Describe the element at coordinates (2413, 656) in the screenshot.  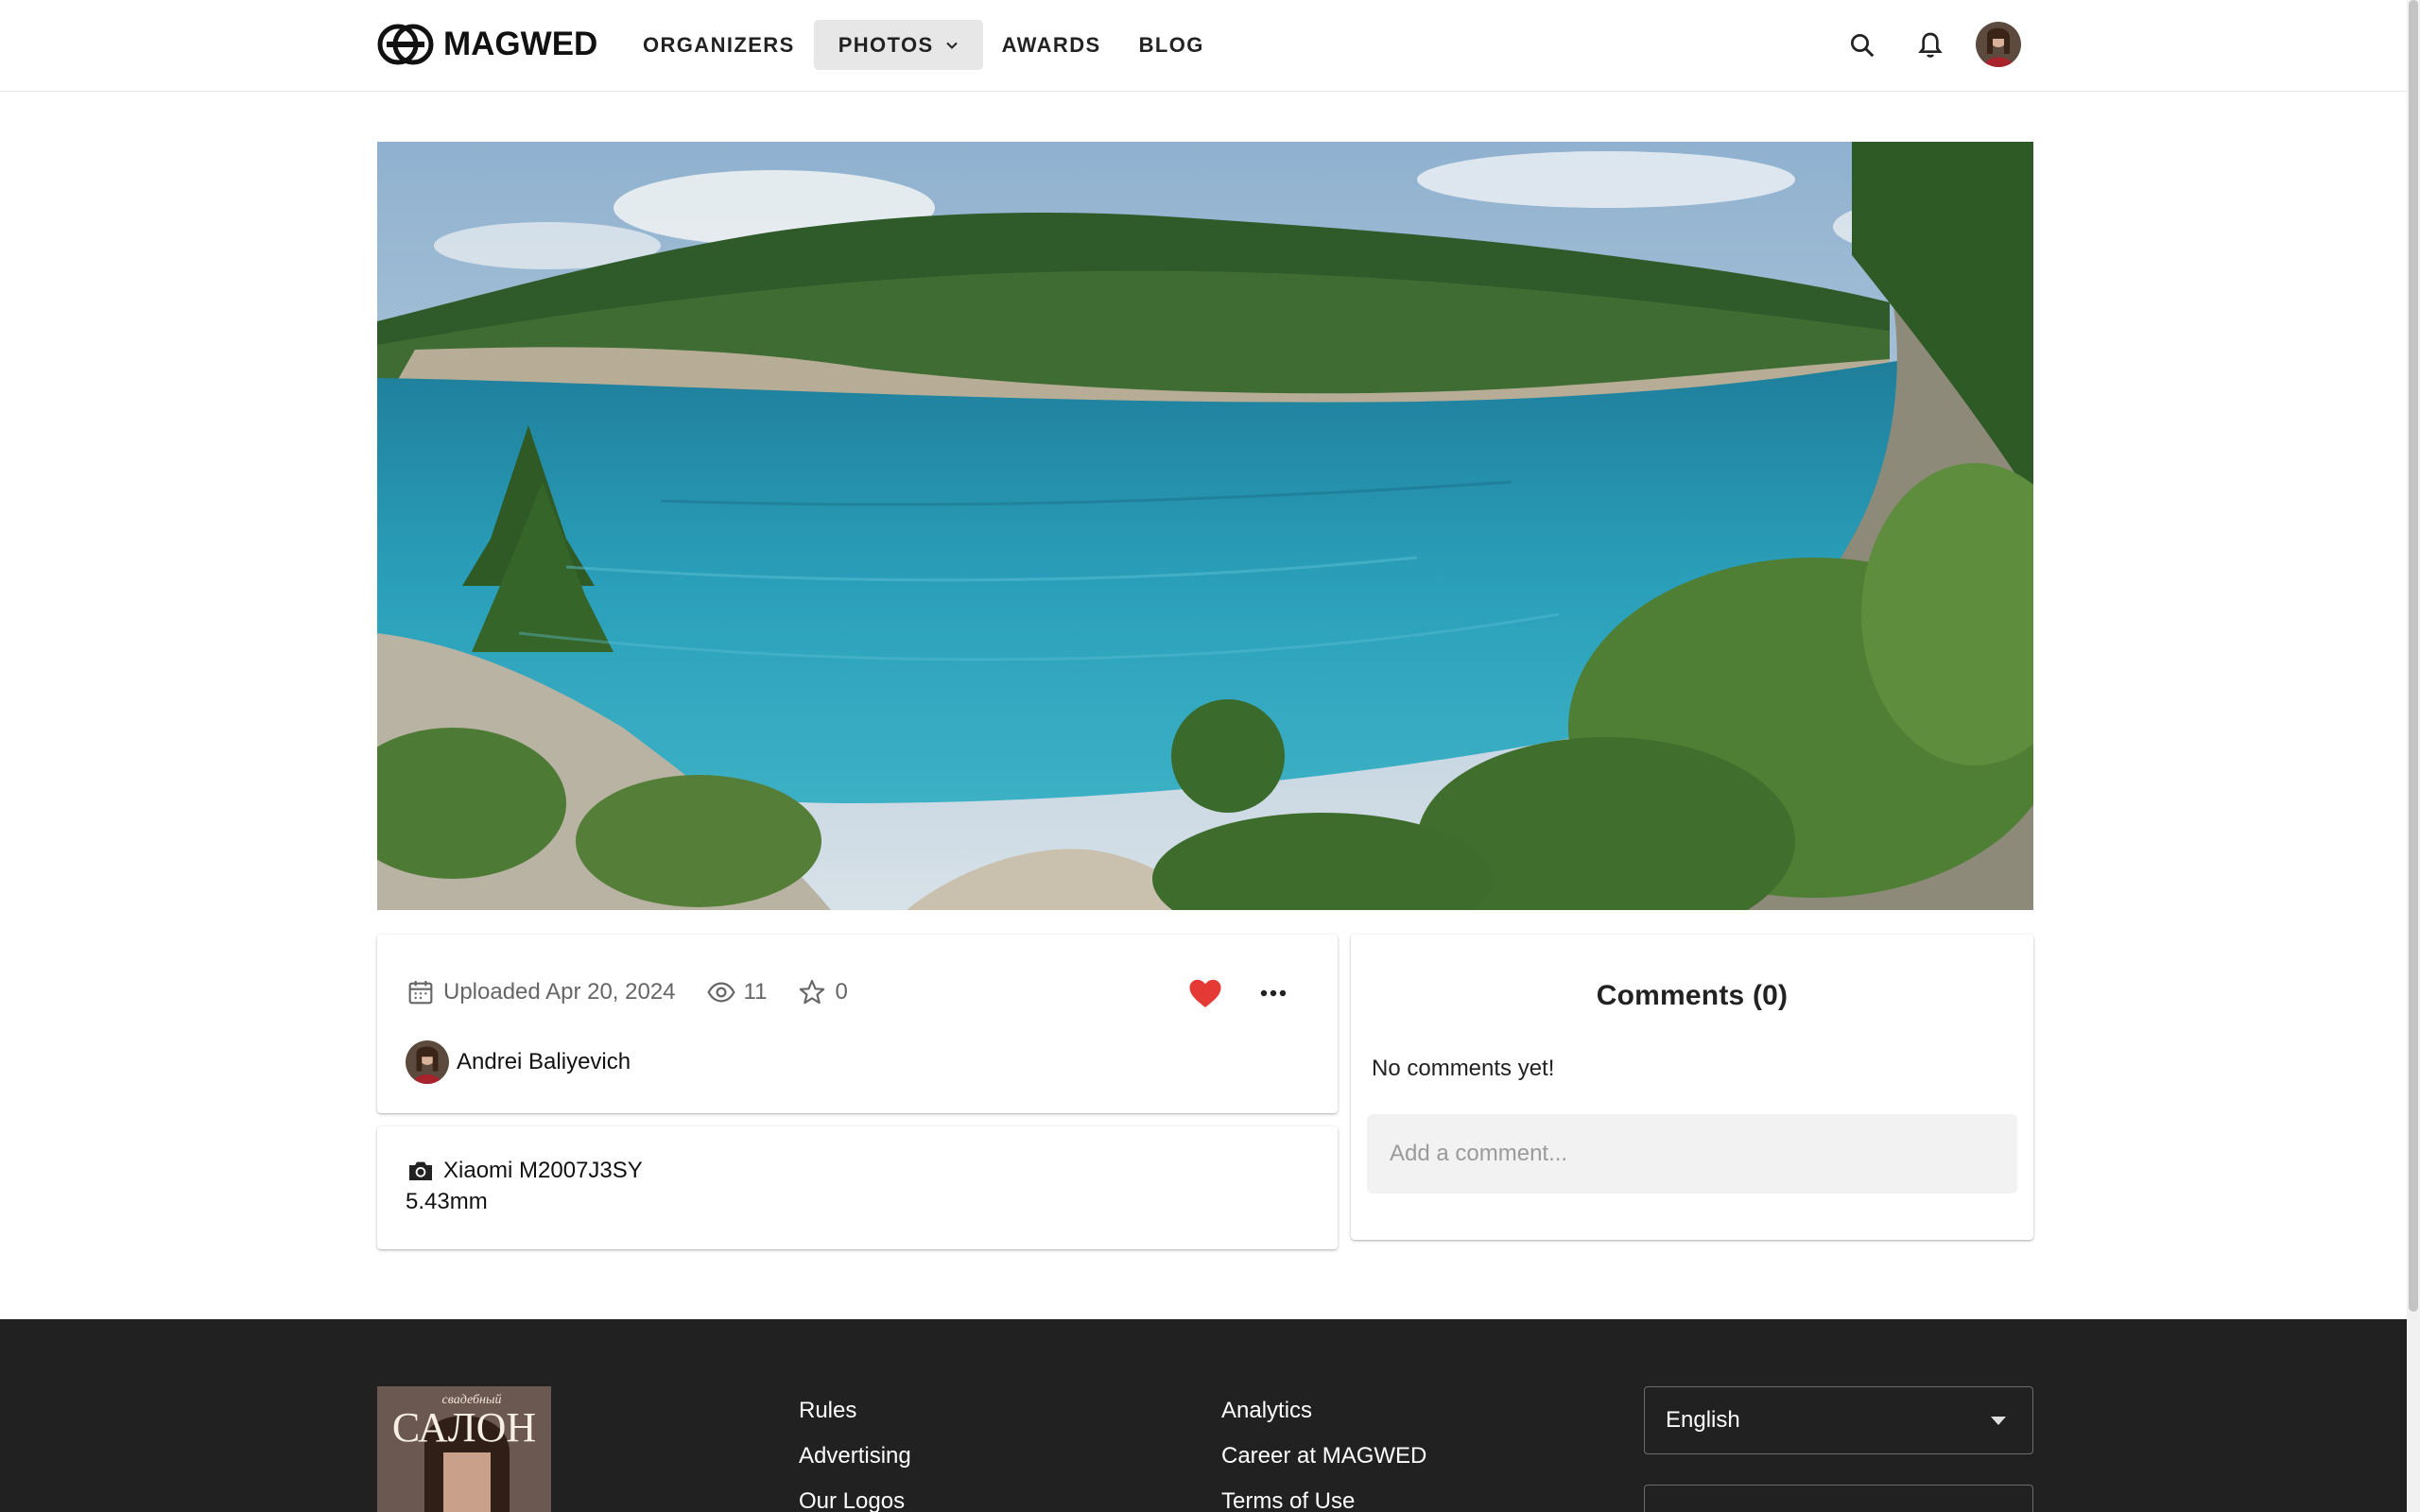
I see `page-scrollbar-thumb` at that location.